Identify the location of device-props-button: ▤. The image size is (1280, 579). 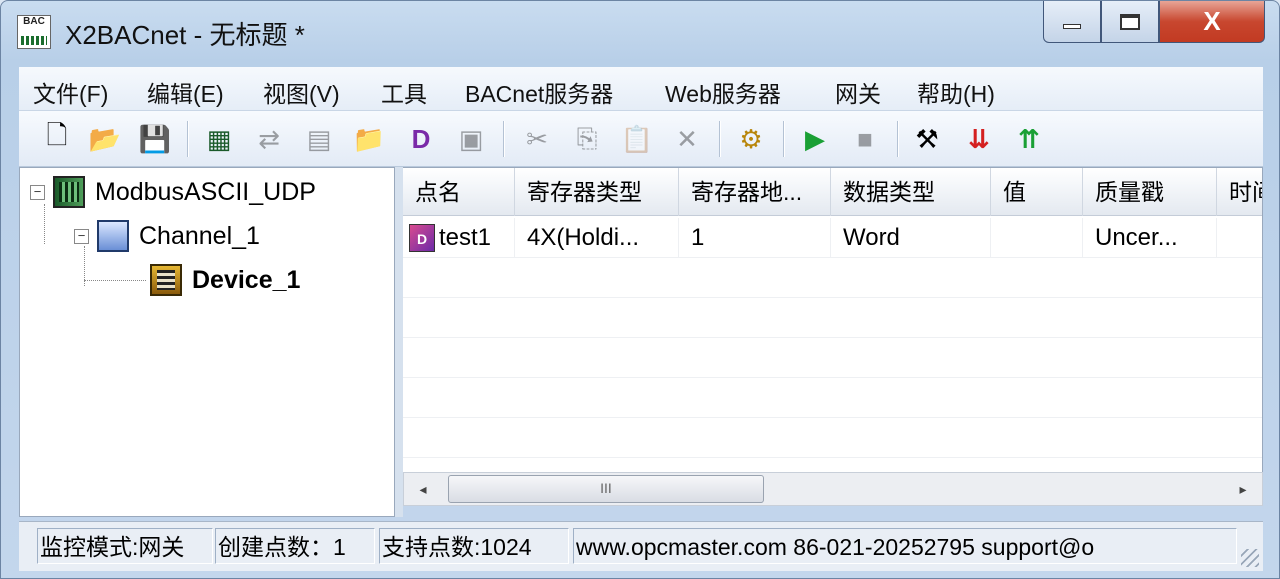
(319, 139).